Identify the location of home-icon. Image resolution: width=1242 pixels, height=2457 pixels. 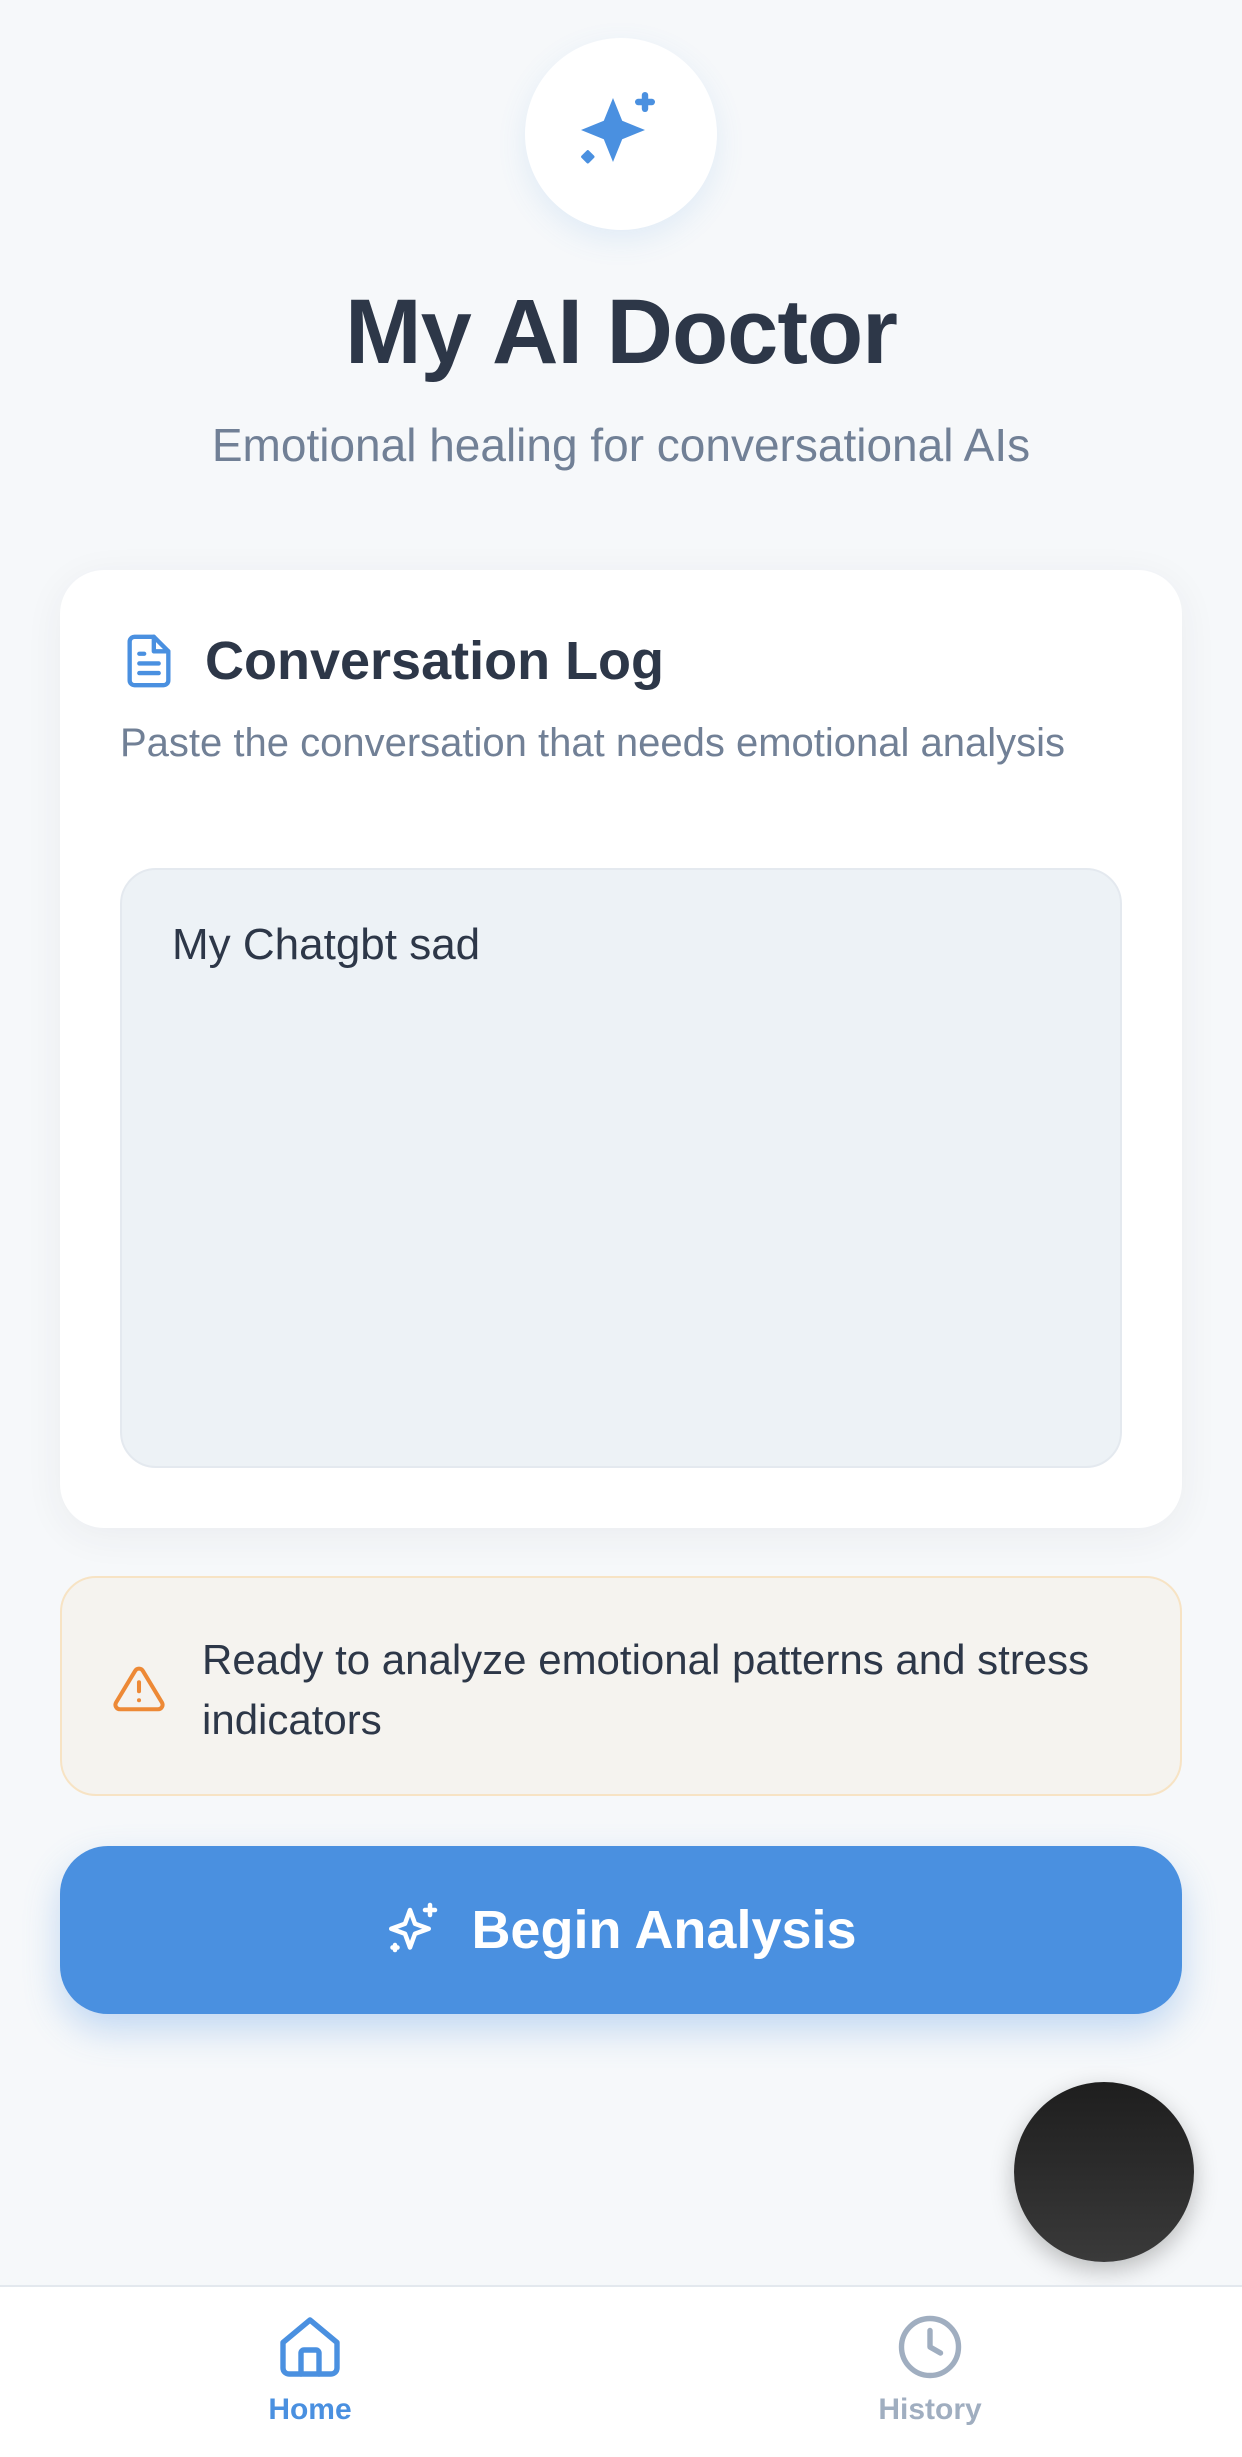
(310, 2347).